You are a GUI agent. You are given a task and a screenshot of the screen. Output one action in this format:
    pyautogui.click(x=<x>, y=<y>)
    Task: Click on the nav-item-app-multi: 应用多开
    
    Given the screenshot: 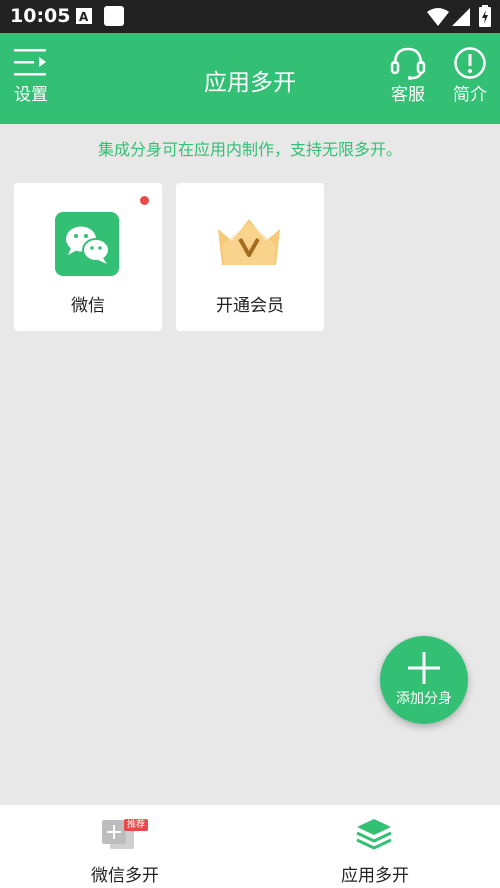 What is the action you would take?
    pyautogui.click(x=375, y=846)
    